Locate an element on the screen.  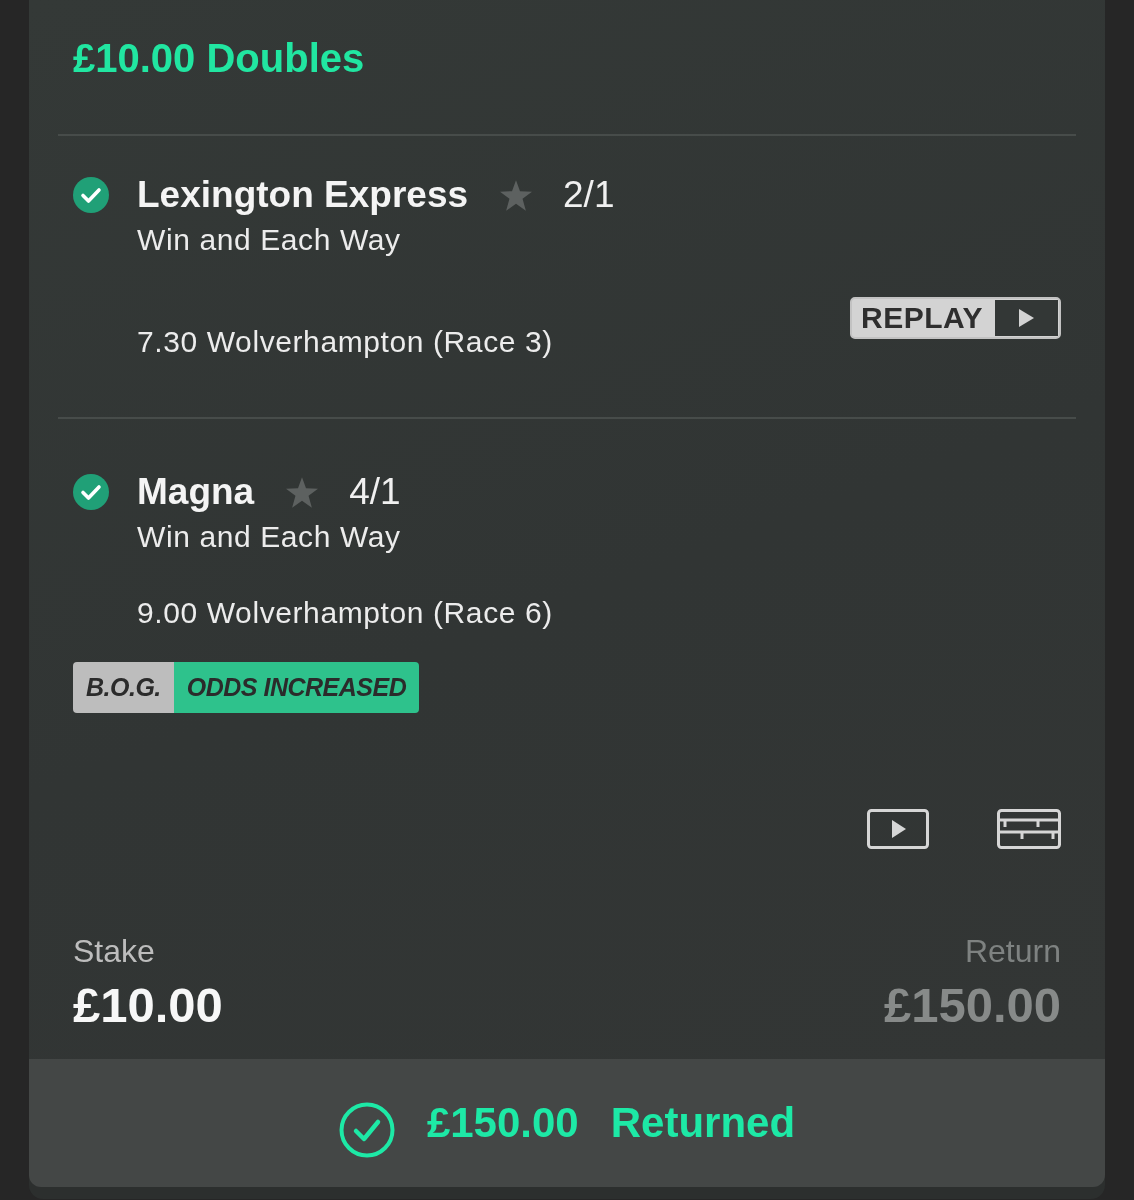
odds-text: 4/1 is located at coordinates (375, 492).